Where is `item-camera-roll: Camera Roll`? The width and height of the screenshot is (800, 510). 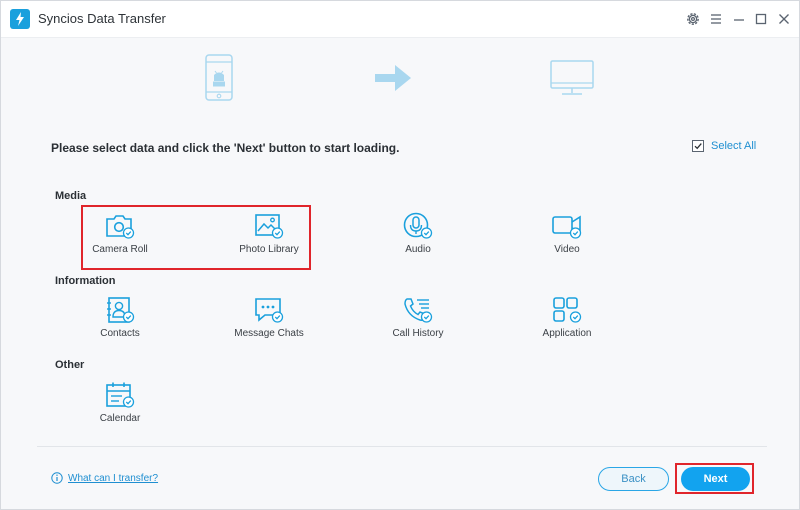 item-camera-roll: Camera Roll is located at coordinates (120, 242).